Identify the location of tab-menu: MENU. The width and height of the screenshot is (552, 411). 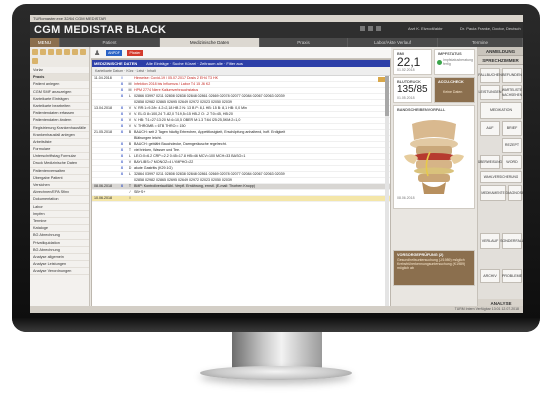
(45, 42).